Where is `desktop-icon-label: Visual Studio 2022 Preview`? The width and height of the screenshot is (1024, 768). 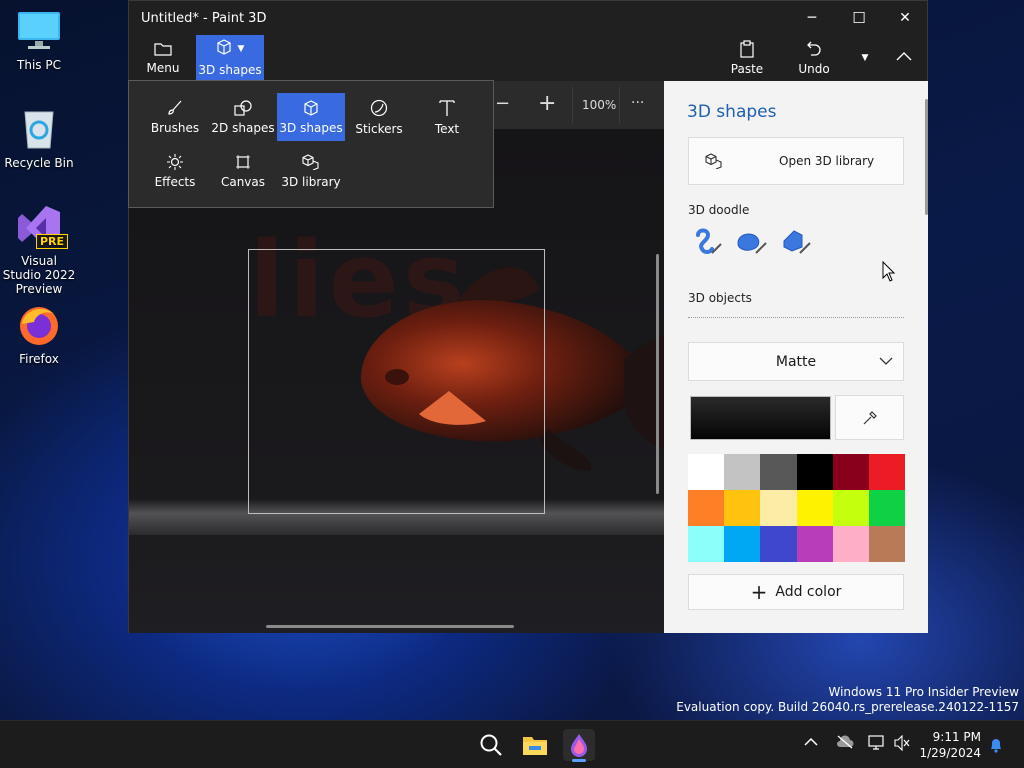 desktop-icon-label: Visual Studio 2022 Preview is located at coordinates (39, 275).